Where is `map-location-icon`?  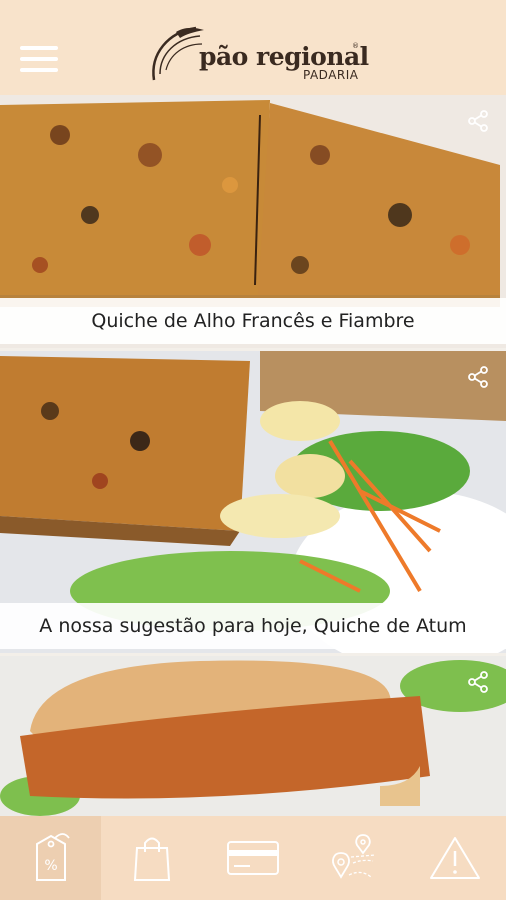 map-location-icon is located at coordinates (353, 856).